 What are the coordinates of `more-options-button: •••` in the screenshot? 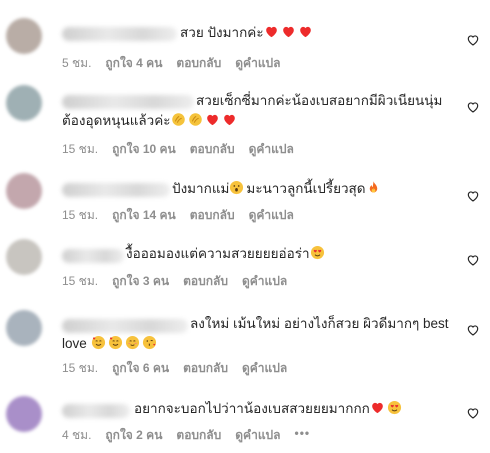 It's located at (303, 435).